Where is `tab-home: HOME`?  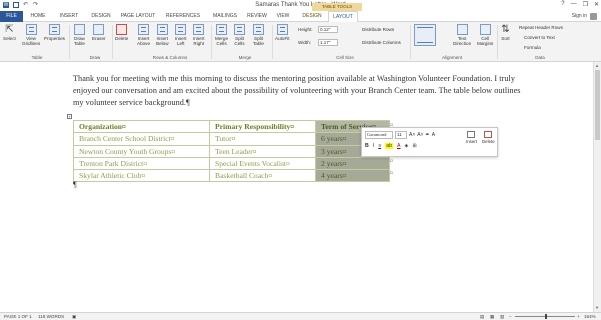
tab-home: HOME is located at coordinates (38, 16).